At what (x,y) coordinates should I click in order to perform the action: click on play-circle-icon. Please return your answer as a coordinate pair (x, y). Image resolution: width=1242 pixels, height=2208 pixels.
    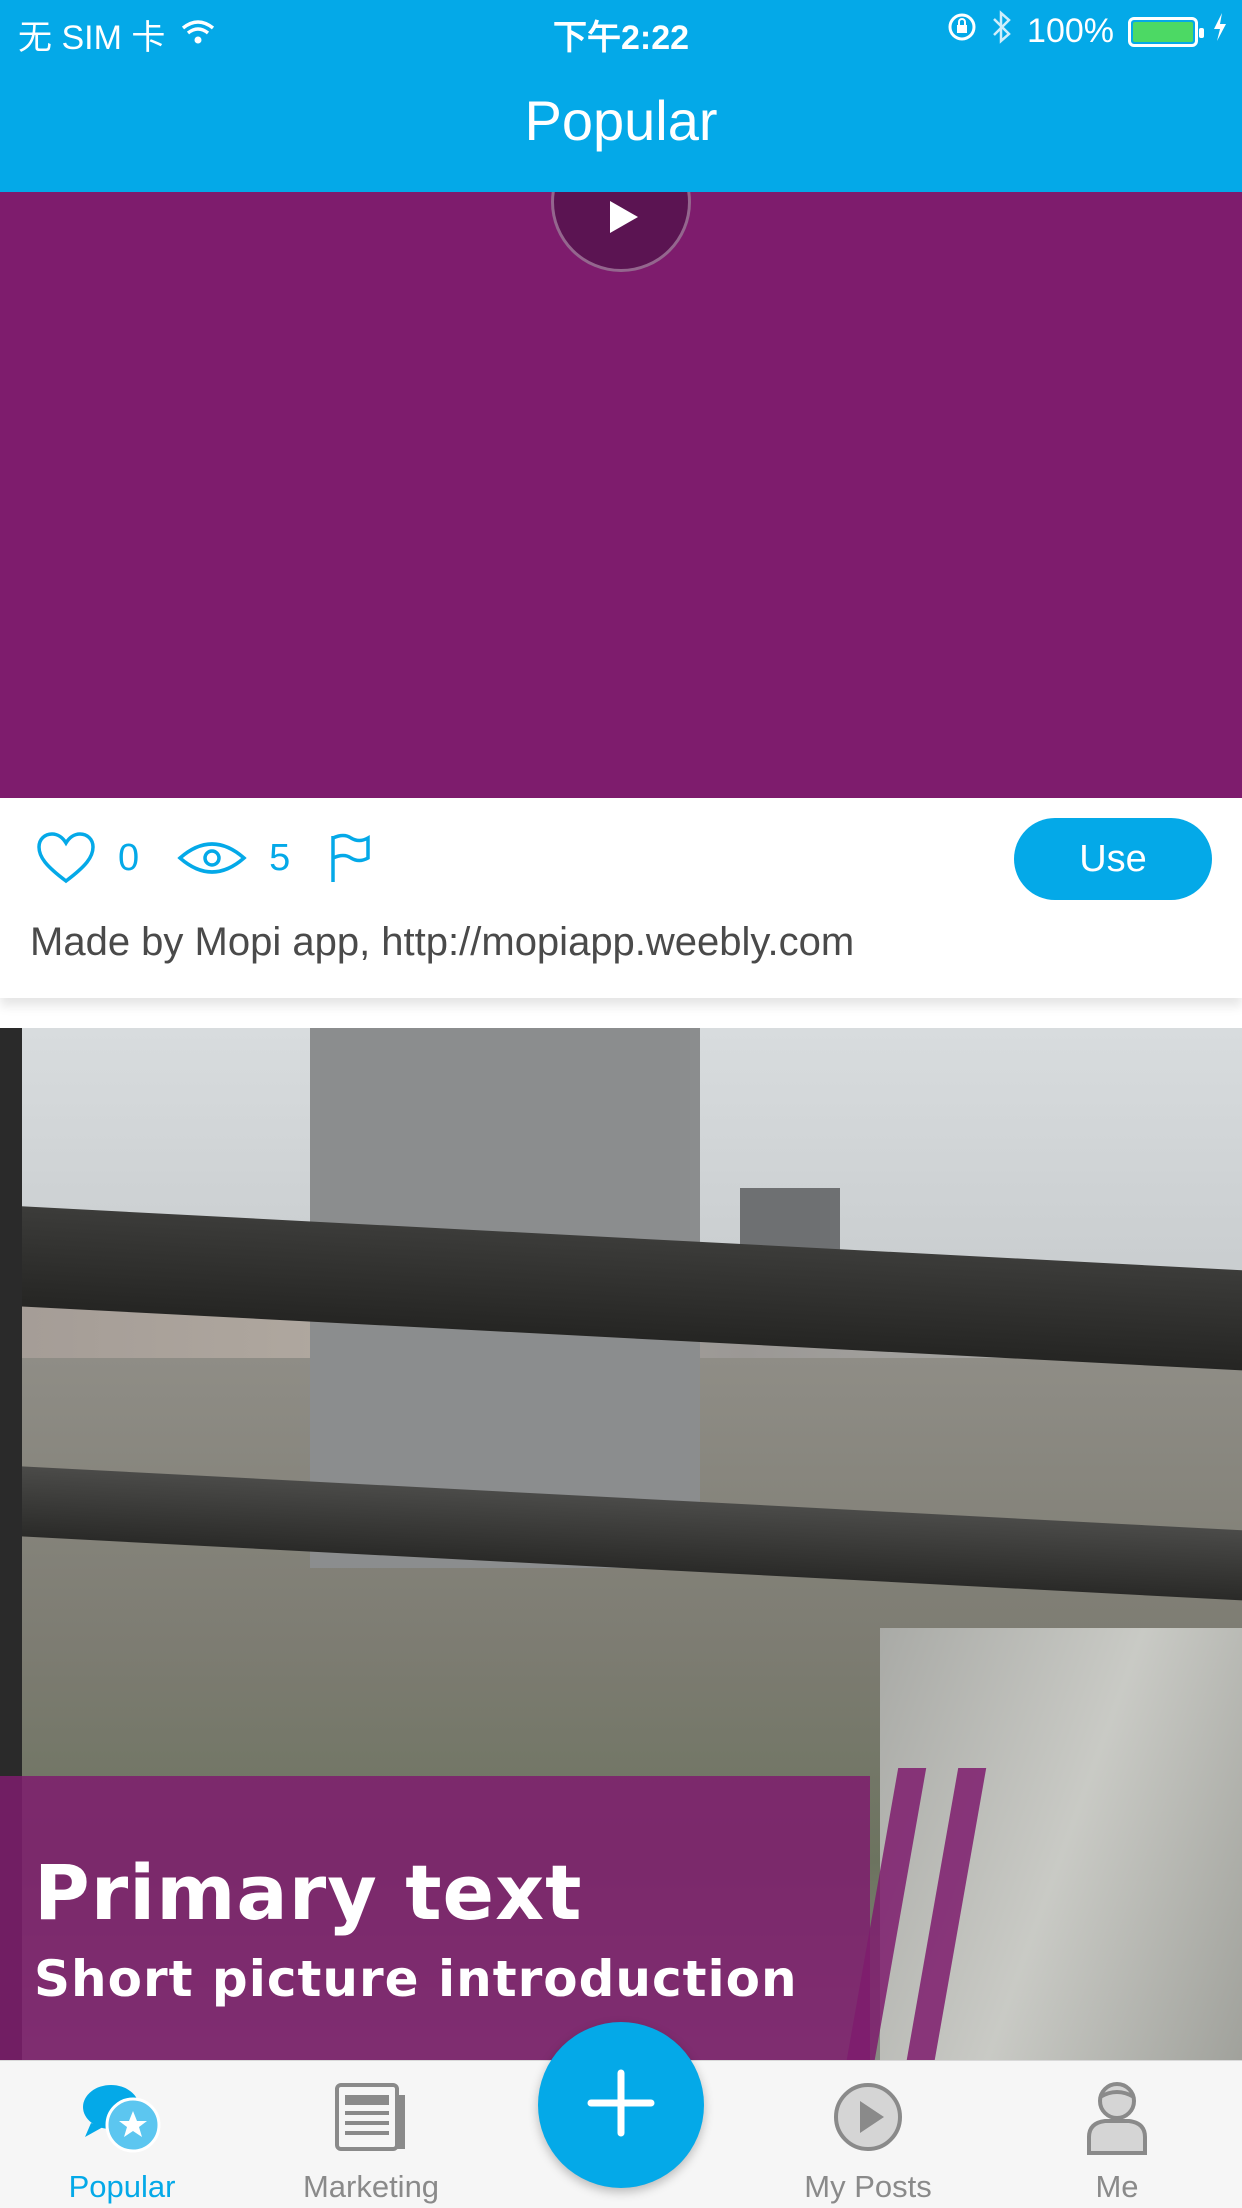
    Looking at the image, I should click on (868, 2117).